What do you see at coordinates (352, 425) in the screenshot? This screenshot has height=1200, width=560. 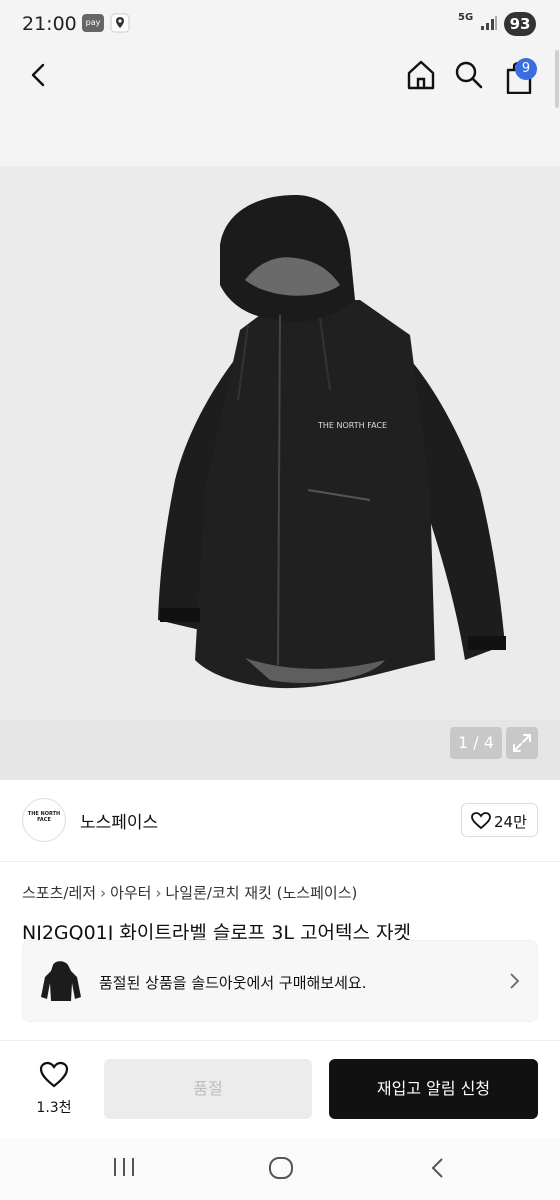 I see `jacket-logo: THE NORTH FACE` at bounding box center [352, 425].